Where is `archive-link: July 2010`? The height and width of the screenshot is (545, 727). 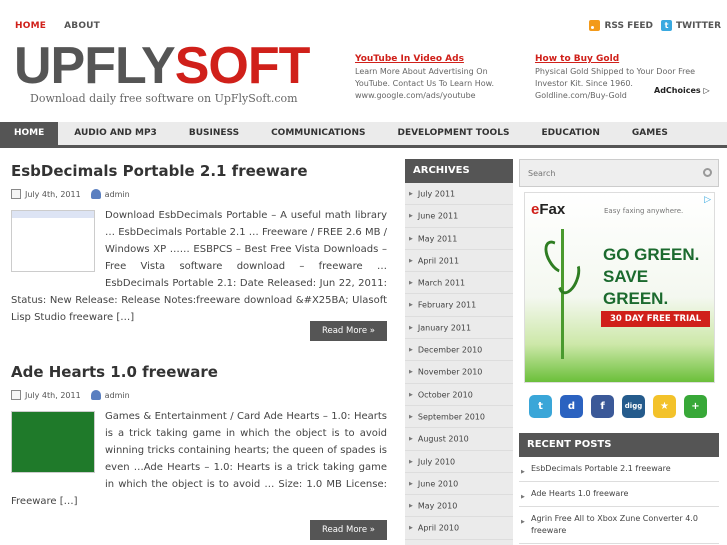 archive-link: July 2010 is located at coordinates (459, 462).